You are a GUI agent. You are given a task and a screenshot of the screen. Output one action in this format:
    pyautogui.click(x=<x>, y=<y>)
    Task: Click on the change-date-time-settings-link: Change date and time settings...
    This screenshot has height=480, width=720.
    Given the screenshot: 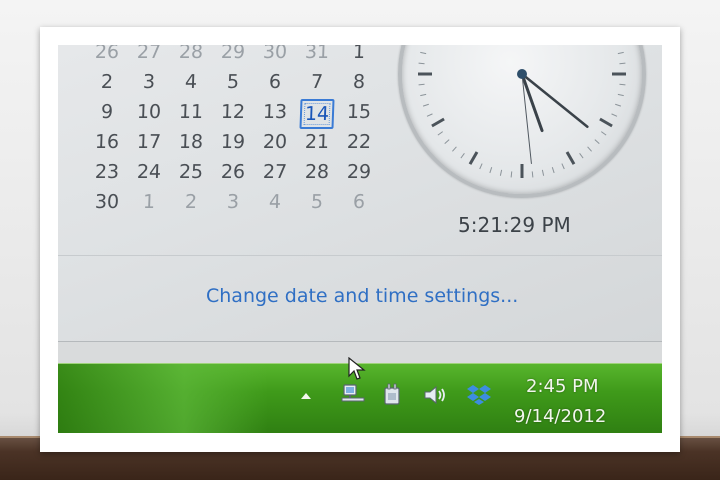 What is the action you would take?
    pyautogui.click(x=362, y=296)
    